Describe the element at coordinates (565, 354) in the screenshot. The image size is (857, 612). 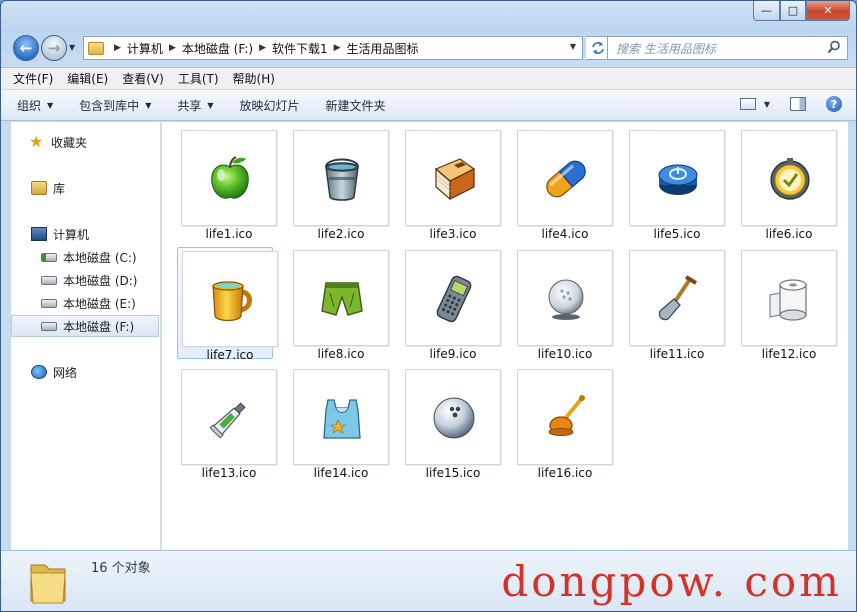
I see `file-name: life10.ico` at that location.